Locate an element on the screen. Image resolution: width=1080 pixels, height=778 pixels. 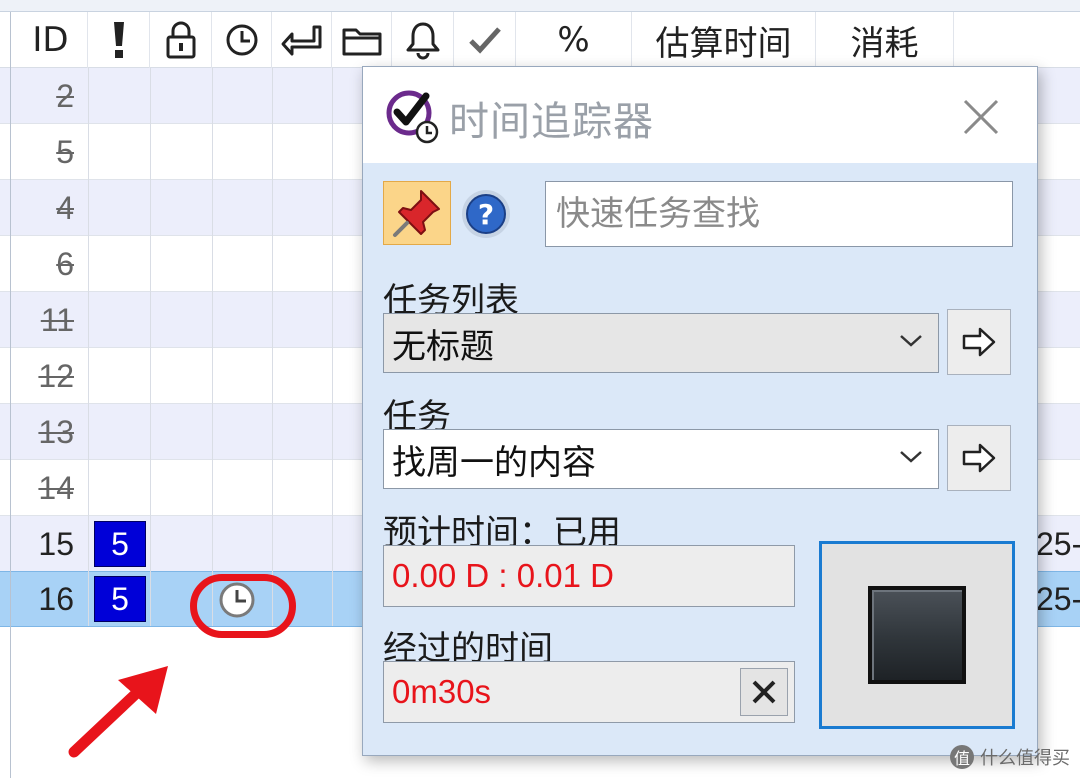
grid-left-border is located at coordinates (10, 395).